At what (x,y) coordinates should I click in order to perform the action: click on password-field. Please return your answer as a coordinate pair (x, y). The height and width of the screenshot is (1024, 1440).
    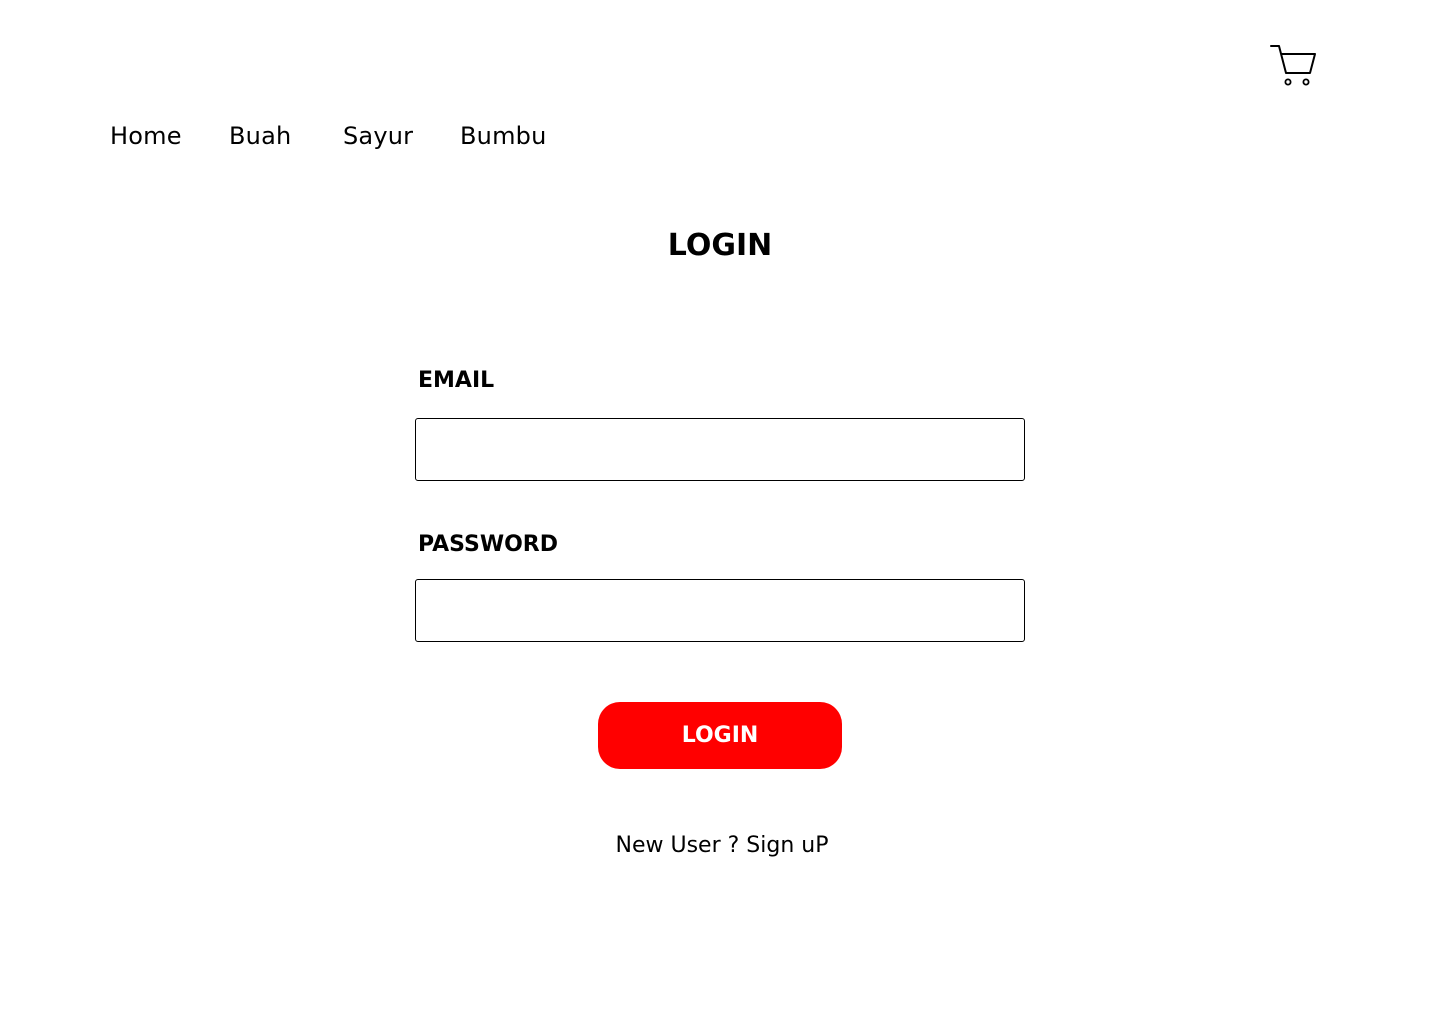
    Looking at the image, I should click on (720, 610).